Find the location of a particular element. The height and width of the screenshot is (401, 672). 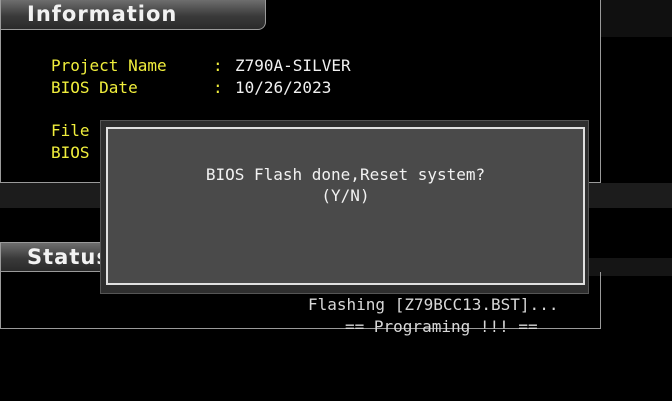

bios-label: BIOS is located at coordinates (70, 152).